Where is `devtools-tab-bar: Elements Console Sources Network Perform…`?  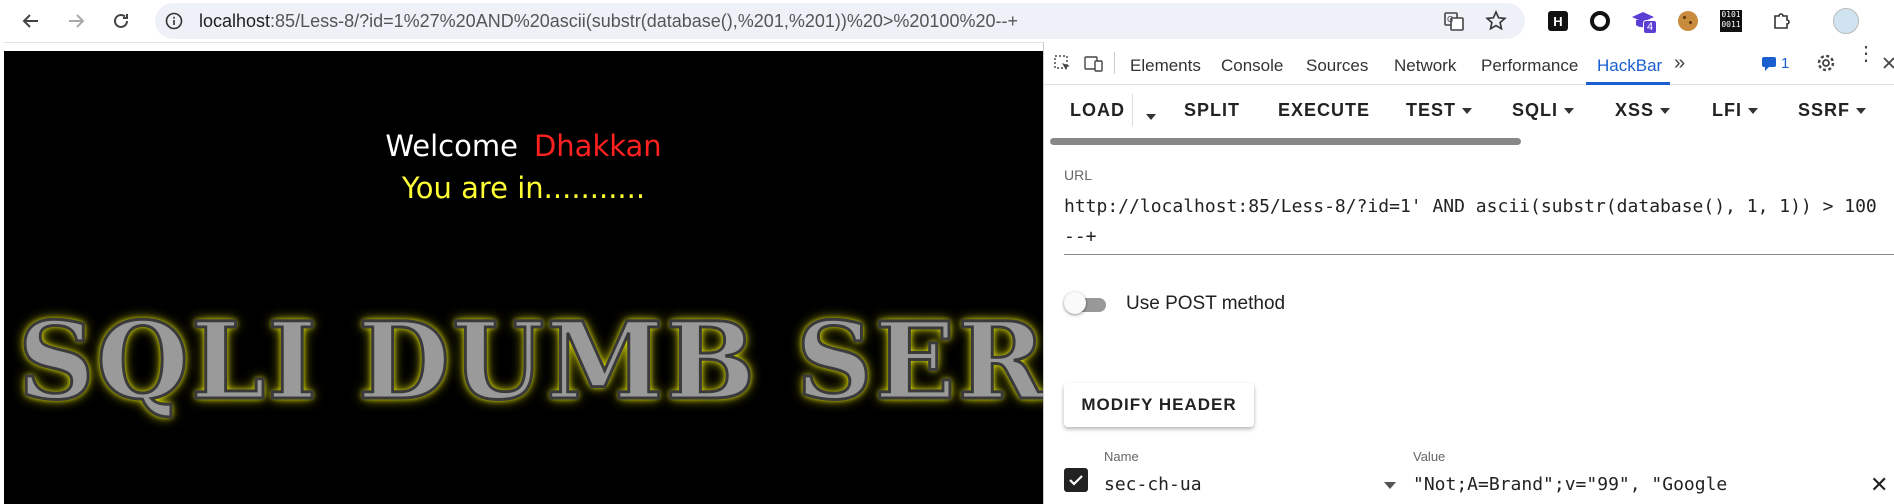 devtools-tab-bar: Elements Console Sources Network Perform… is located at coordinates (1469, 63).